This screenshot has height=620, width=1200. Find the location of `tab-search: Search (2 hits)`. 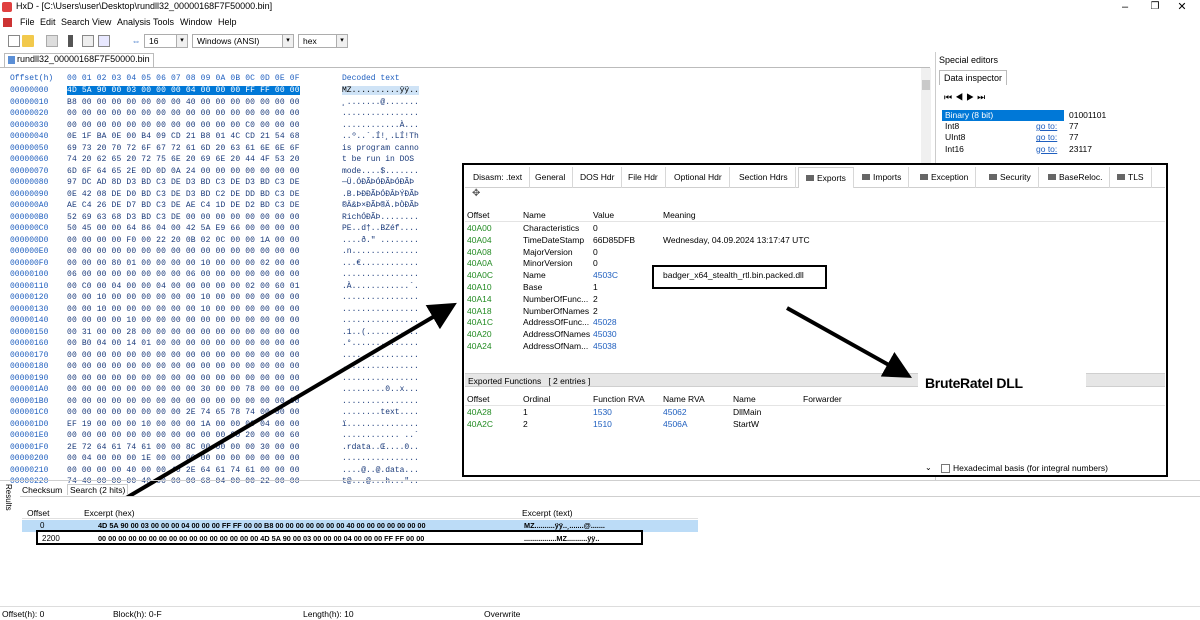

tab-search: Search (2 hits) is located at coordinates (98, 489).